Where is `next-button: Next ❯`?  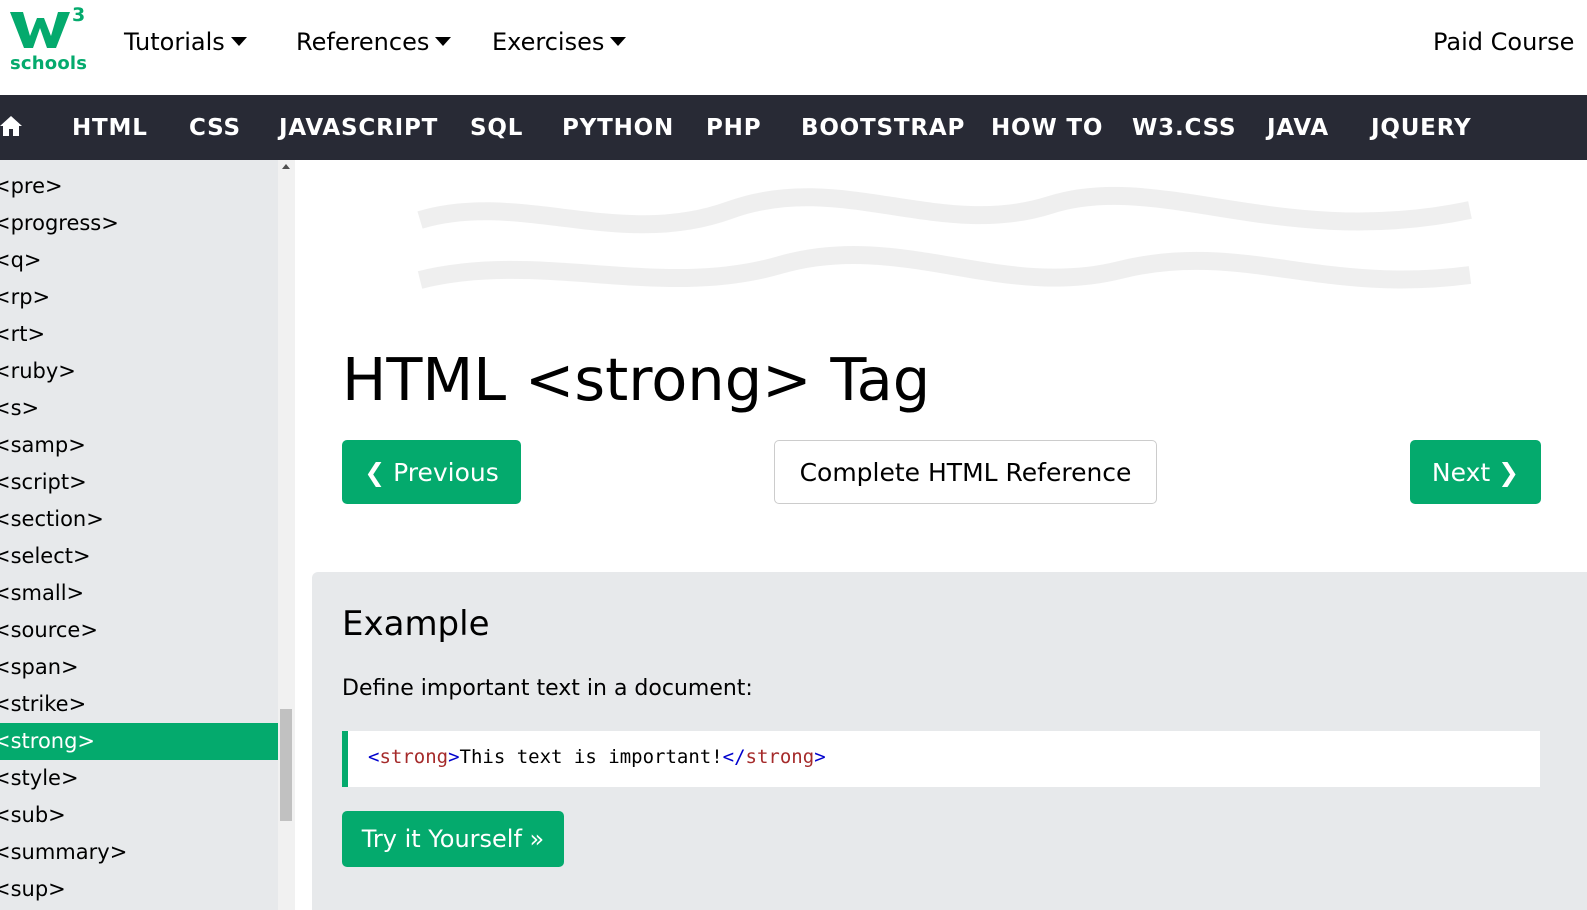 next-button: Next ❯ is located at coordinates (1475, 472).